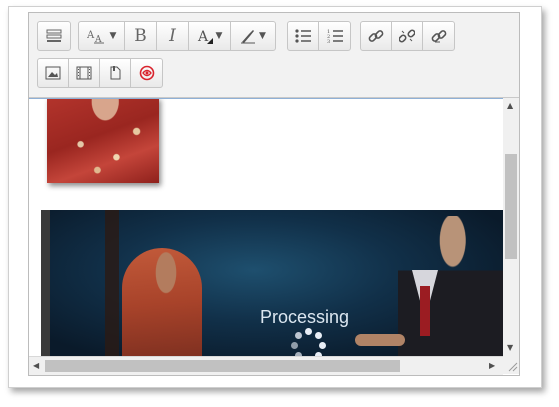  What do you see at coordinates (510, 105) in the screenshot?
I see `scroll-up-icon: ▲` at bounding box center [510, 105].